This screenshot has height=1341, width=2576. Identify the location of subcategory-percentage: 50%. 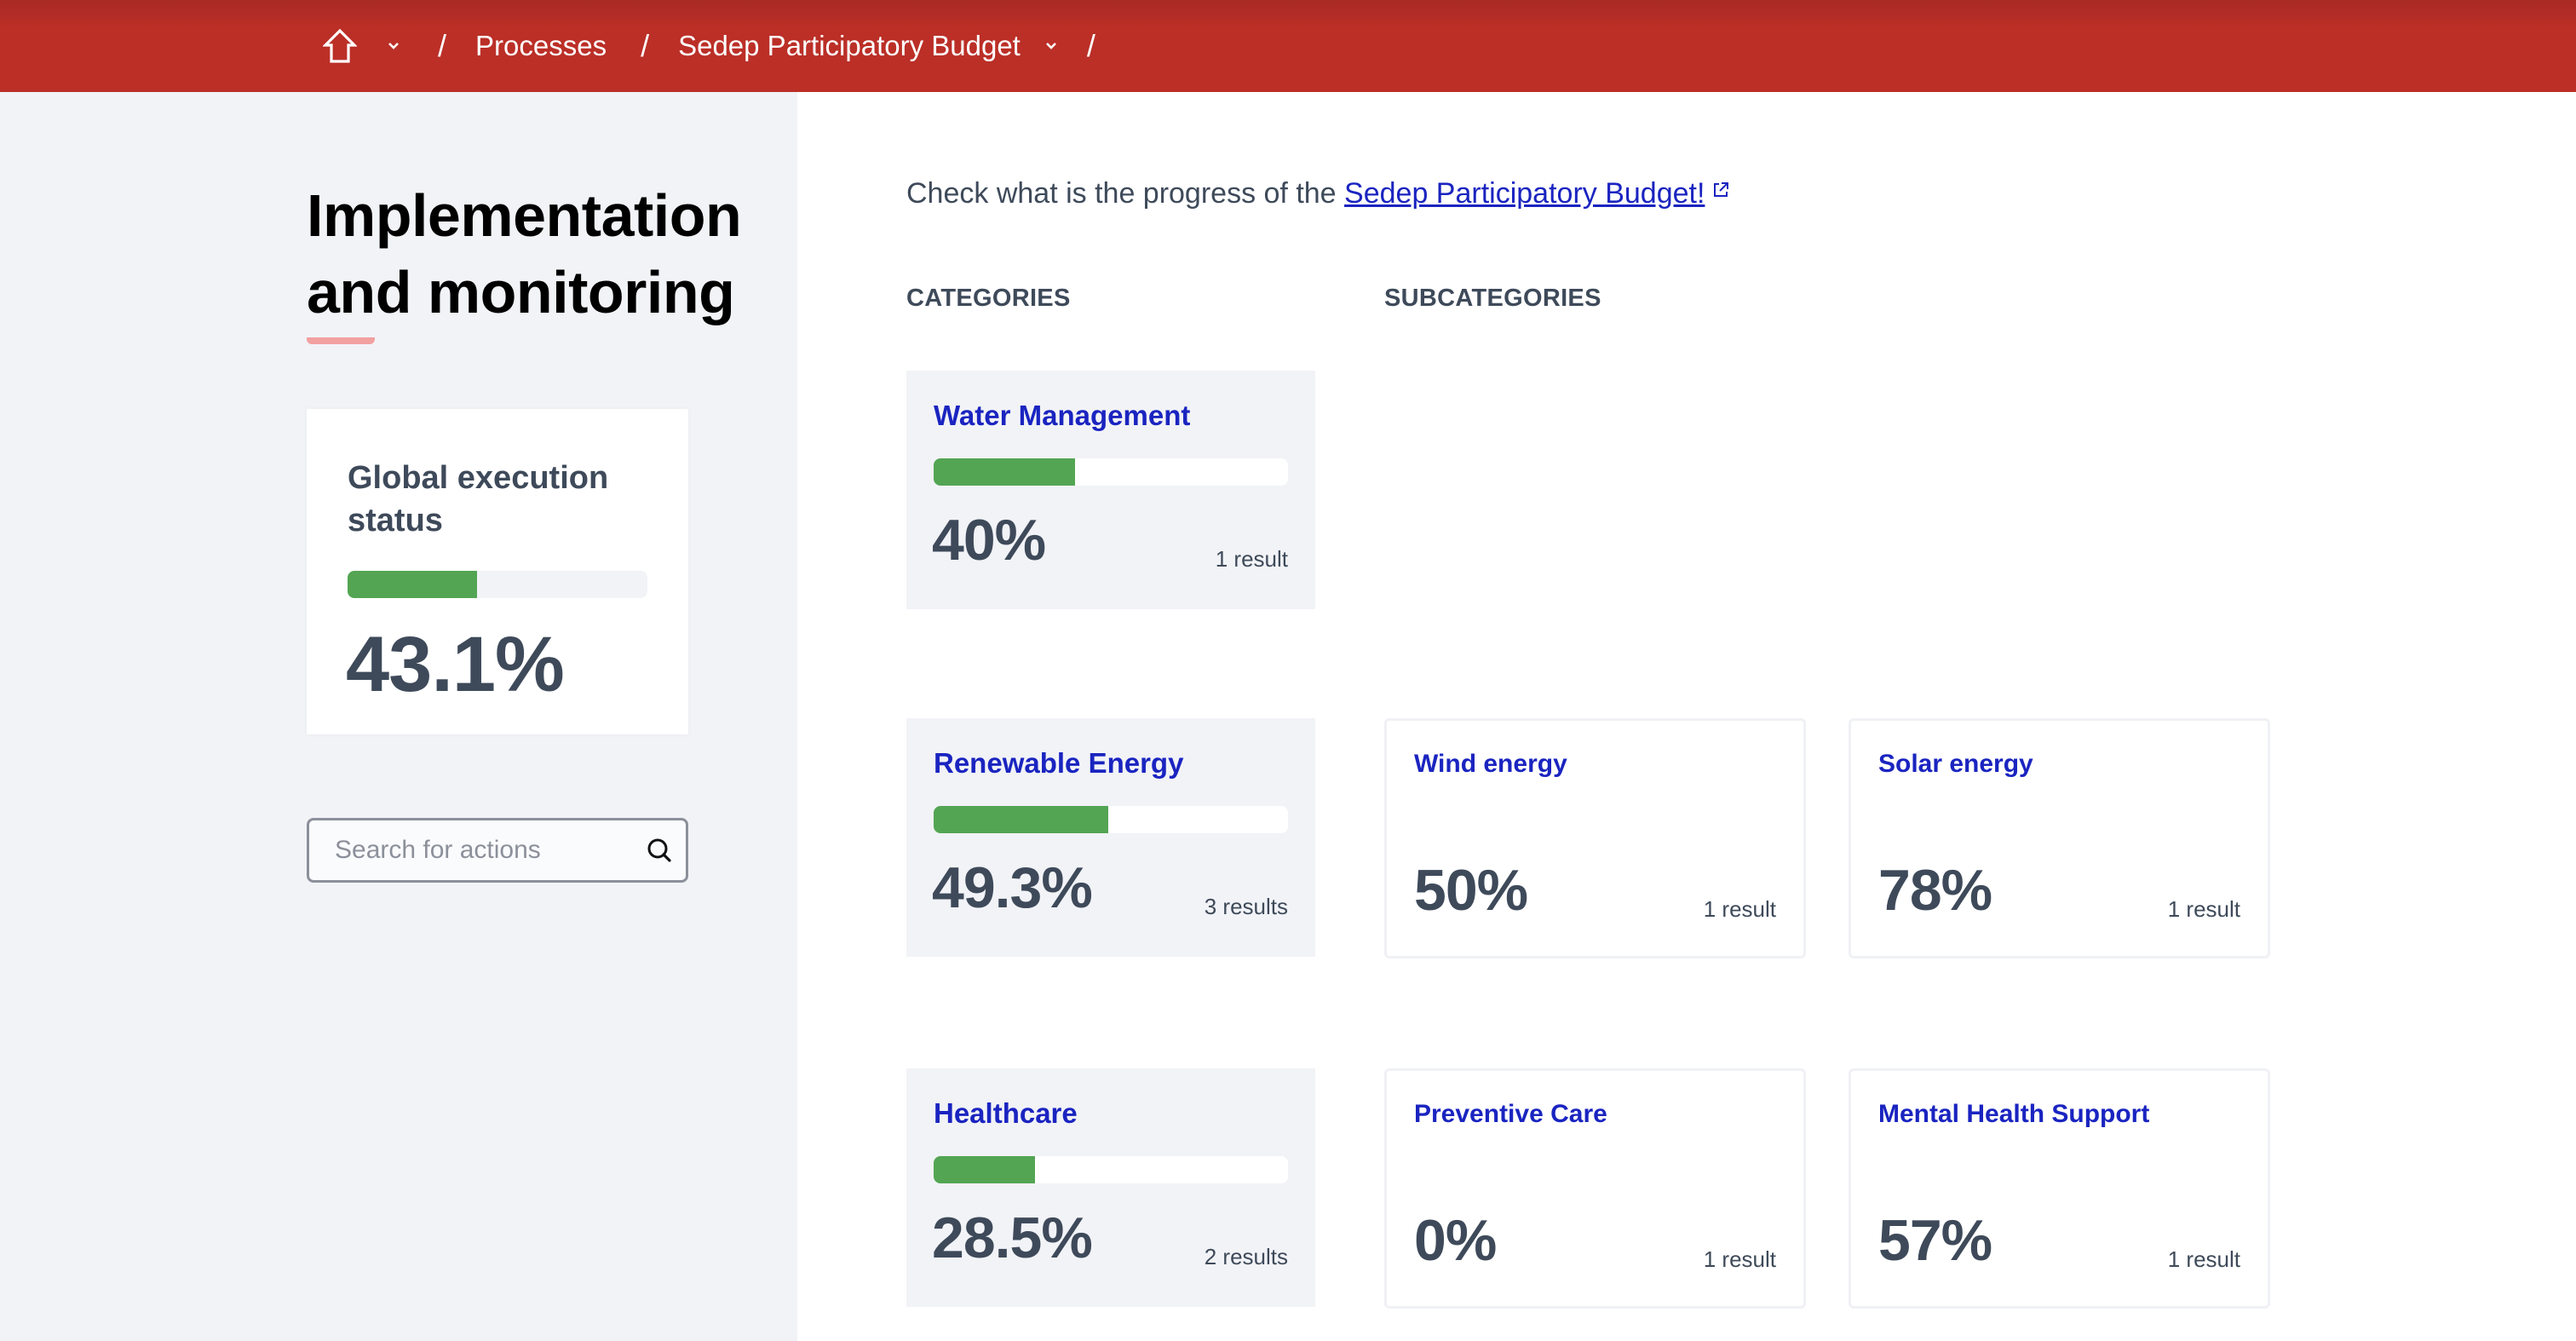
(1471, 891).